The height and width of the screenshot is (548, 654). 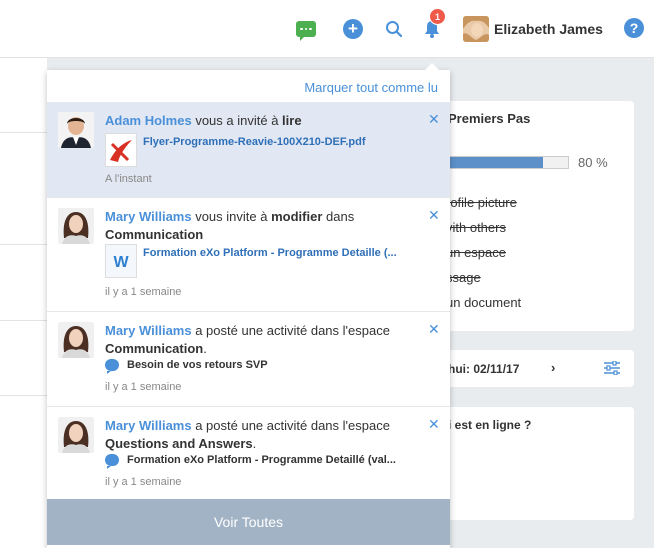 What do you see at coordinates (537, 368) in the screenshot?
I see `calendar-card: hui: 02/11/17 ›` at bounding box center [537, 368].